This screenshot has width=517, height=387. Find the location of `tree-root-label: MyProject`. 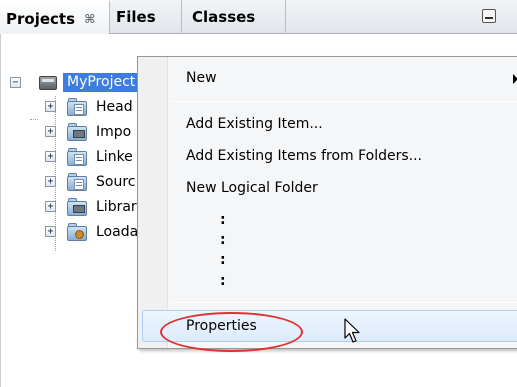

tree-root-label: MyProject is located at coordinates (101, 82).